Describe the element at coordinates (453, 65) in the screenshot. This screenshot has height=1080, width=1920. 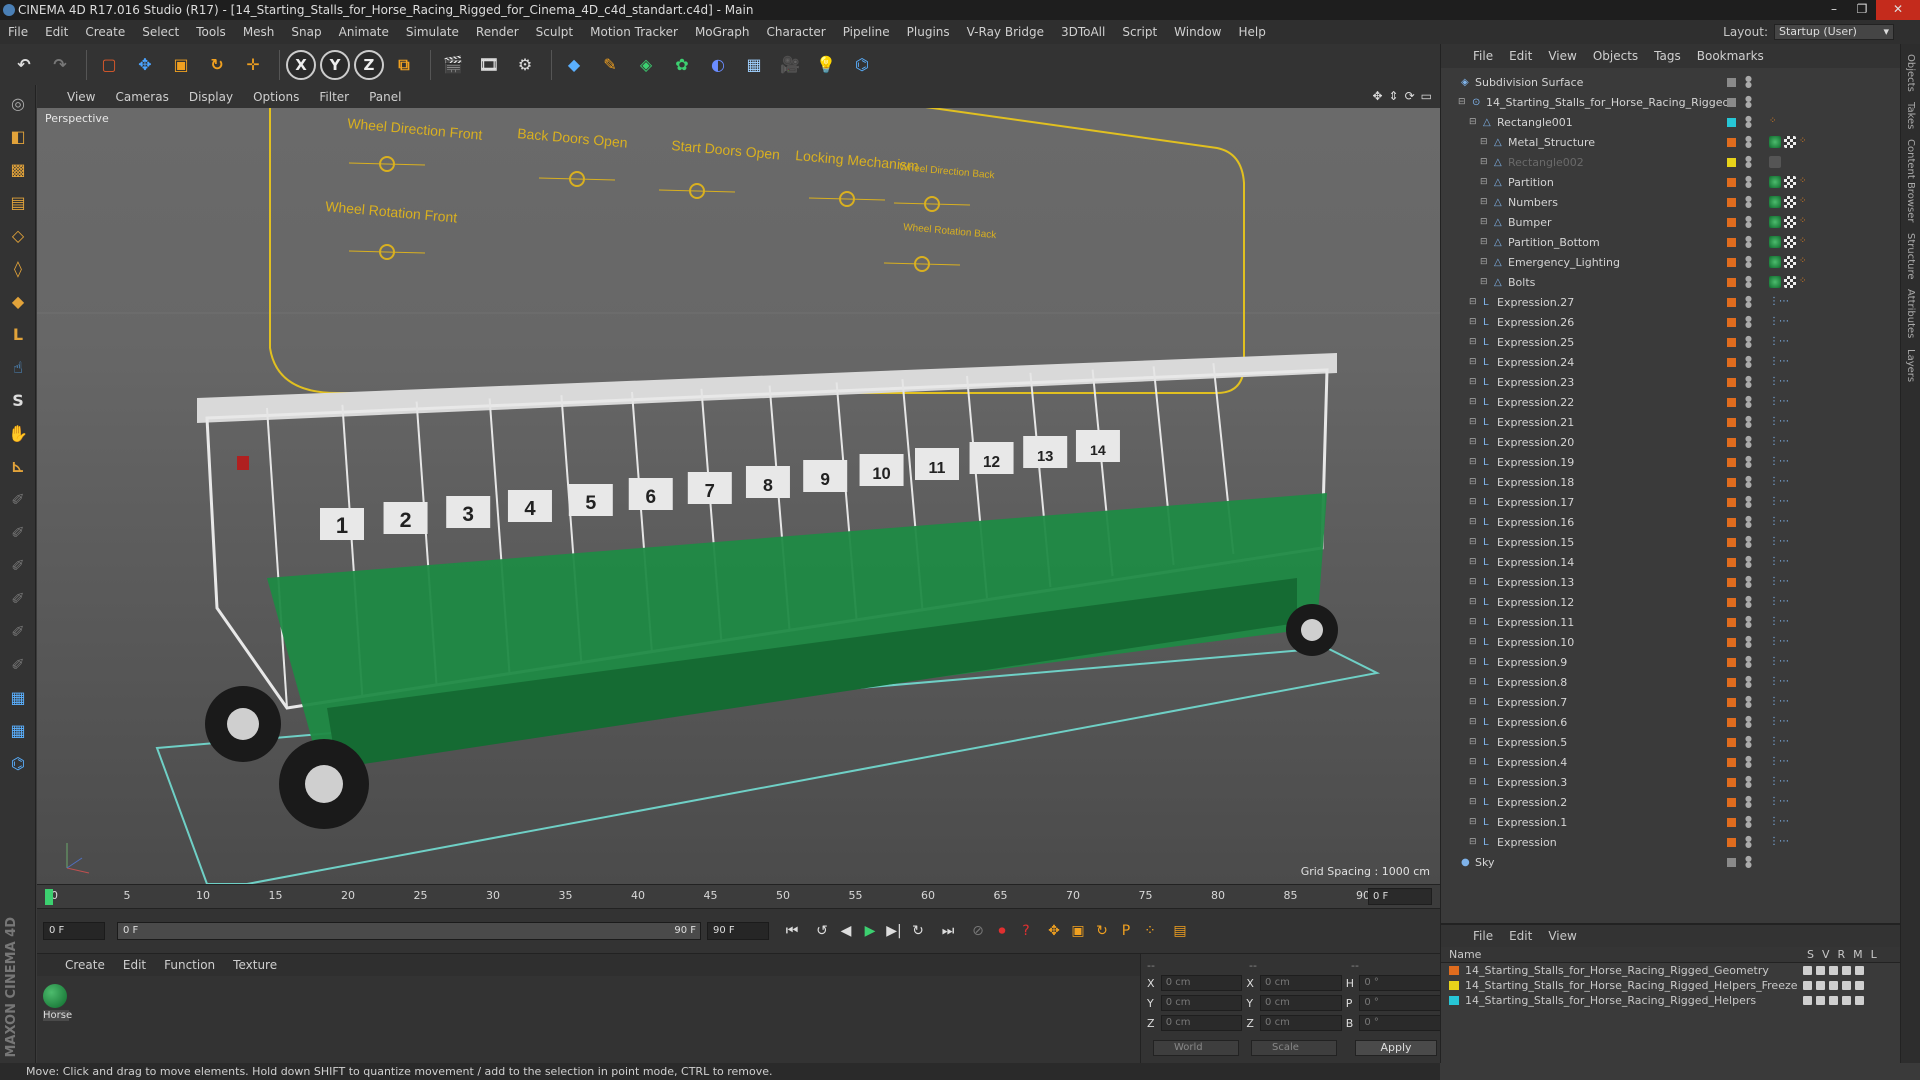
I see `render-view-icon: 🎬` at that location.